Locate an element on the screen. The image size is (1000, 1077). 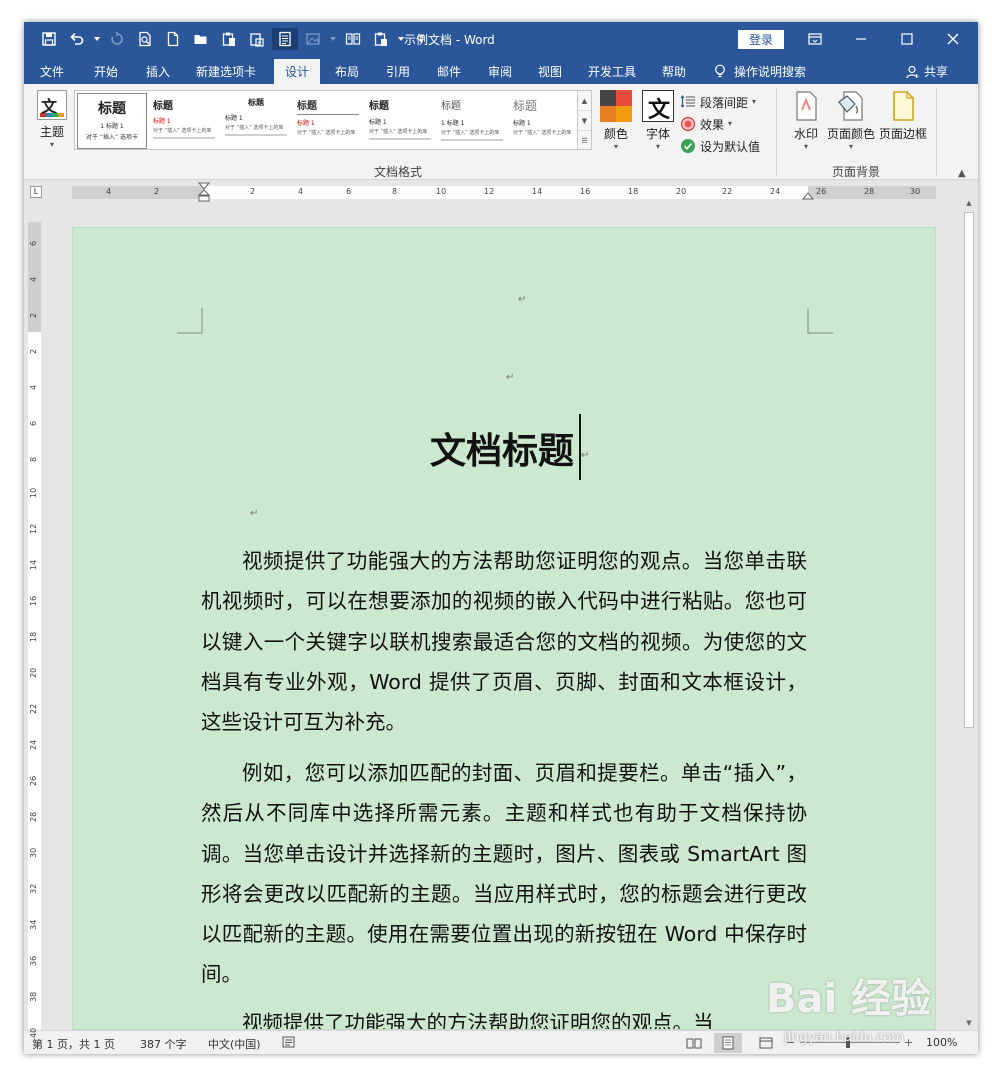
print-preview-icon is located at coordinates (145, 39).